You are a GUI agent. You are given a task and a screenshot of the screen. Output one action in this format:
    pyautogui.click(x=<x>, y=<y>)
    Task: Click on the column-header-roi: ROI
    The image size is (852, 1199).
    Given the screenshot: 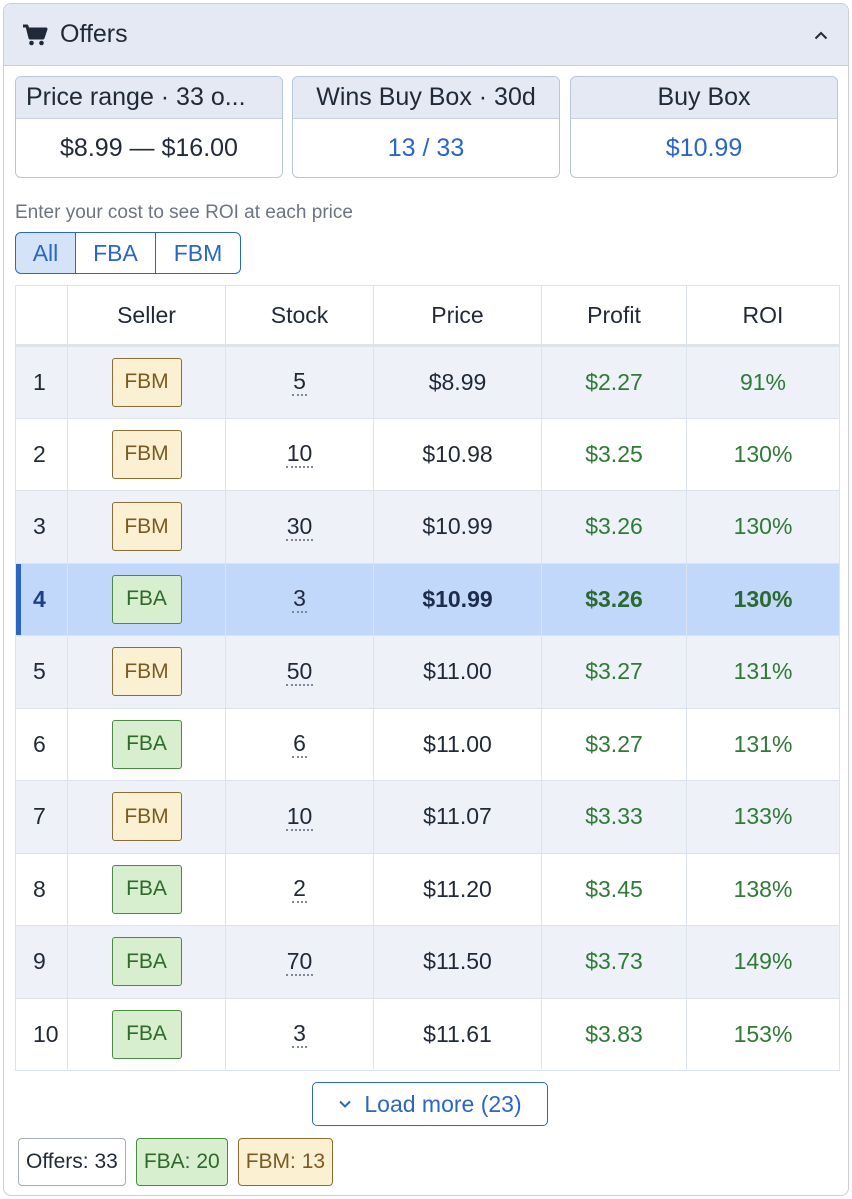 What is the action you would take?
    pyautogui.click(x=763, y=316)
    